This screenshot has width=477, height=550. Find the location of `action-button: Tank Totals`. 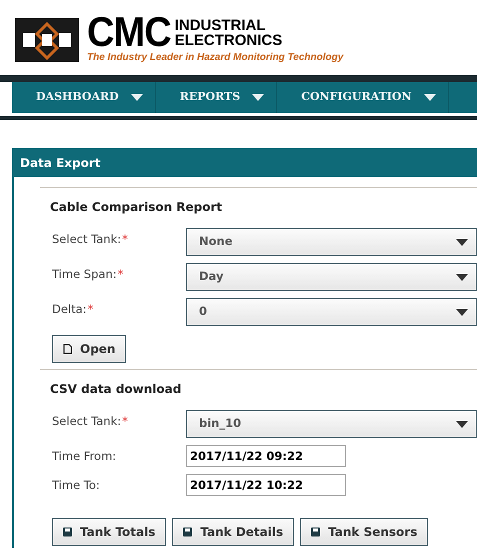

action-button: Tank Totals is located at coordinates (109, 532).